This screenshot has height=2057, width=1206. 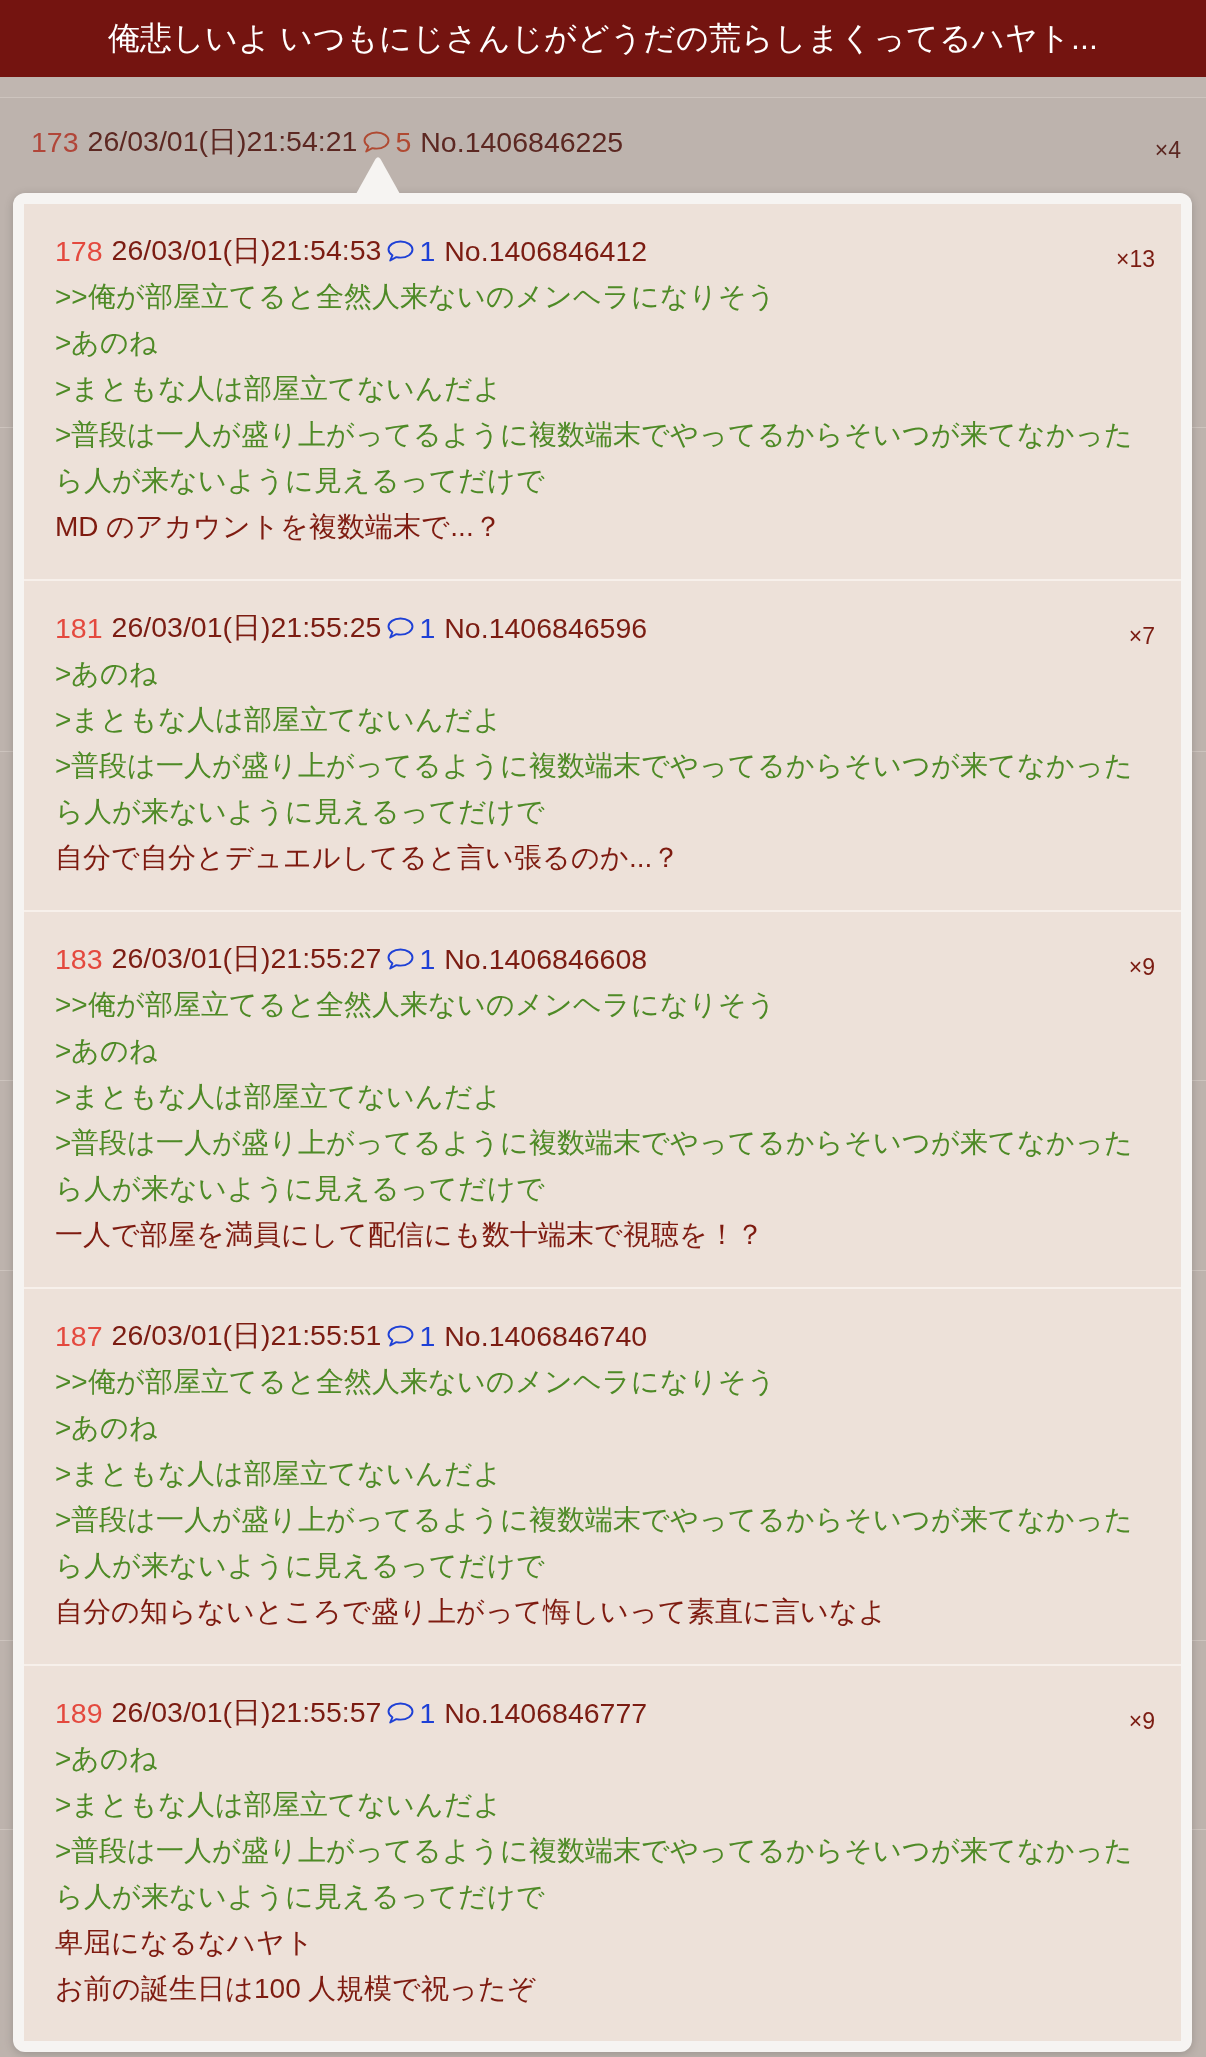 What do you see at coordinates (546, 251) in the screenshot?
I see `post-id: No.1406846412` at bounding box center [546, 251].